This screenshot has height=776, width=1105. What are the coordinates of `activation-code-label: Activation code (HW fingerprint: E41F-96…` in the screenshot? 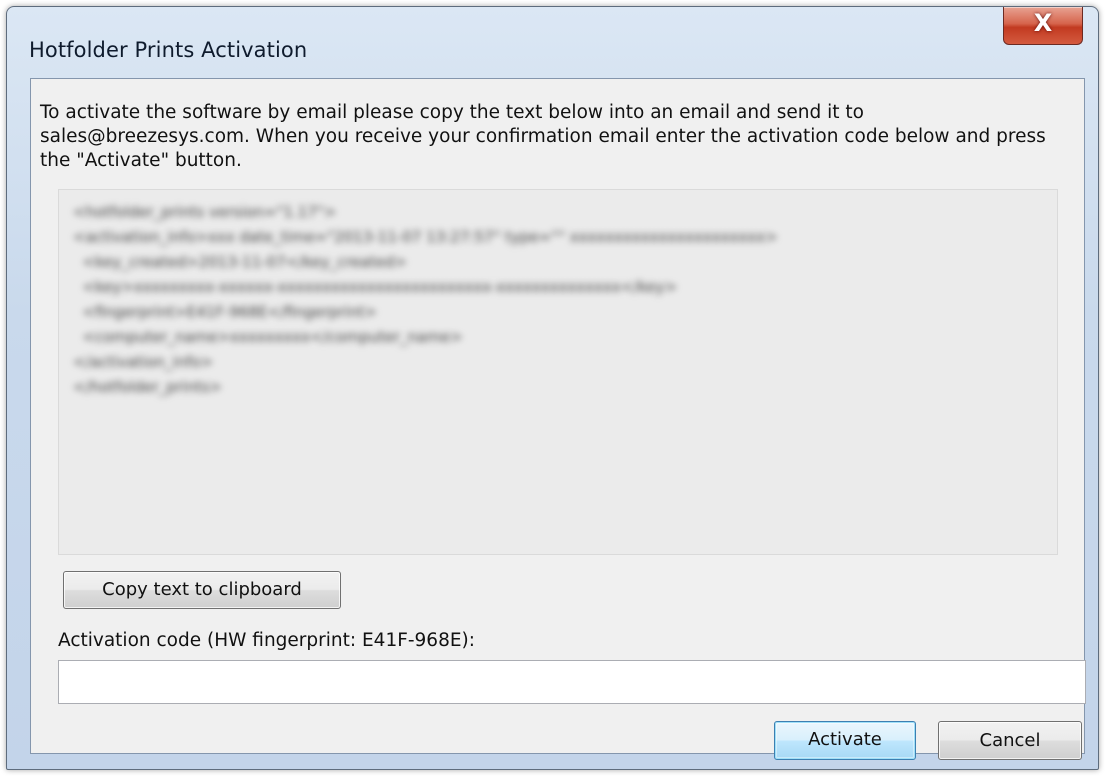 It's located at (266, 640).